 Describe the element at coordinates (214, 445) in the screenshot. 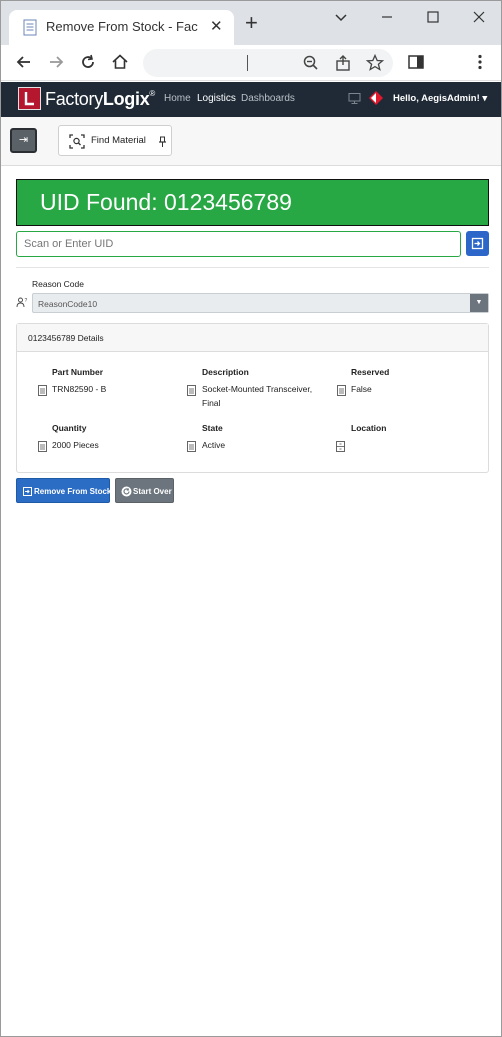

I see `field-value-state: Active` at that location.